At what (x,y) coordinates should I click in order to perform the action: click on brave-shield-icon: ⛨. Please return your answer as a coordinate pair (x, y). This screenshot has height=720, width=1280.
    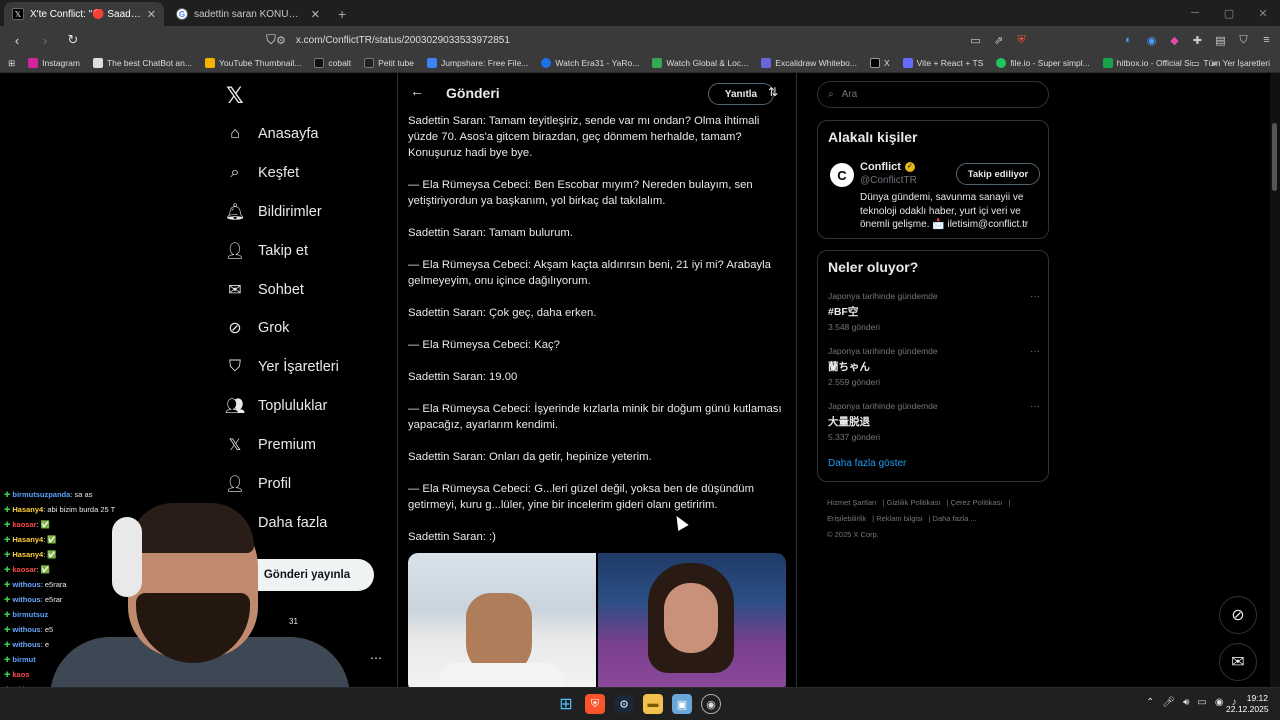
    Looking at the image, I should click on (1021, 40).